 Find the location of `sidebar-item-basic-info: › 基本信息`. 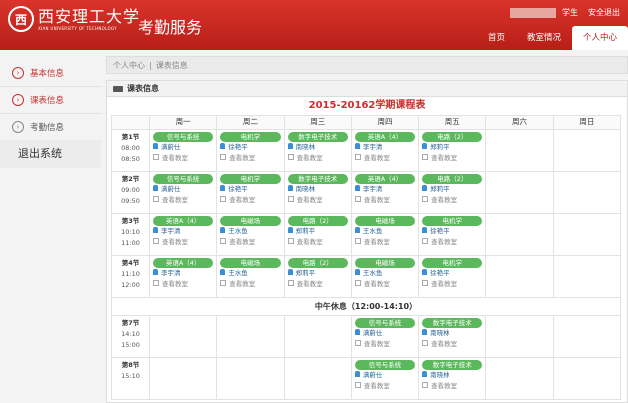

sidebar-item-basic-info: › 基本信息 is located at coordinates (50, 73).